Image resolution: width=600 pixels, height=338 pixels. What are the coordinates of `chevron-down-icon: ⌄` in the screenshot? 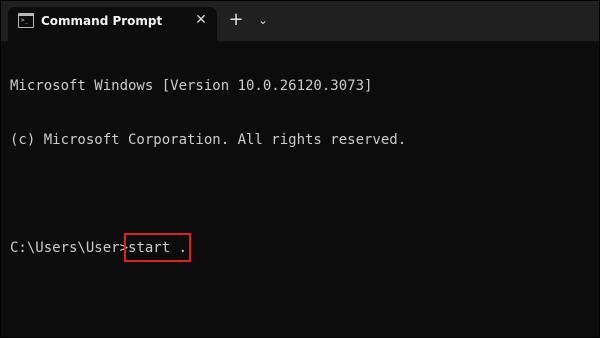 It's located at (263, 20).